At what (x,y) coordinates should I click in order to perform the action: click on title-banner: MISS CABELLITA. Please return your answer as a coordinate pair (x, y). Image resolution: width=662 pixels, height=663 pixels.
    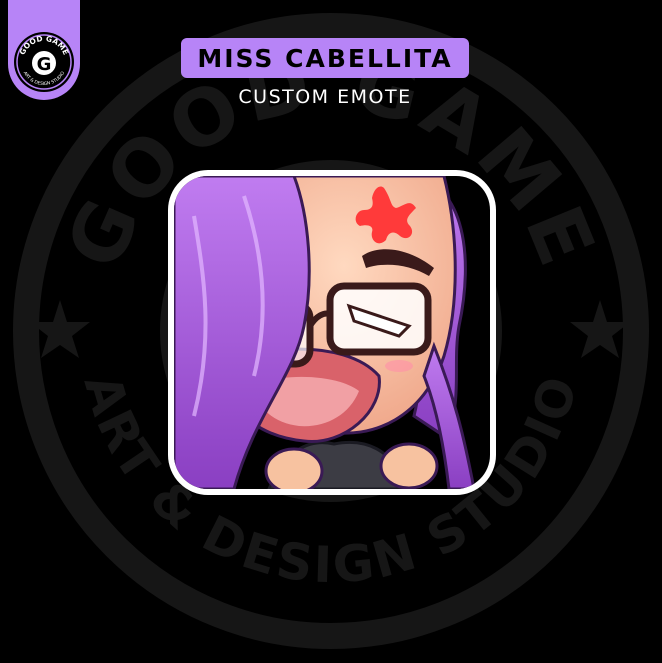
    Looking at the image, I should click on (325, 58).